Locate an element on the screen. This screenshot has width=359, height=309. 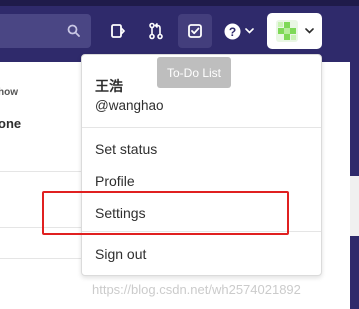
help-button: ? is located at coordinates (239, 31).